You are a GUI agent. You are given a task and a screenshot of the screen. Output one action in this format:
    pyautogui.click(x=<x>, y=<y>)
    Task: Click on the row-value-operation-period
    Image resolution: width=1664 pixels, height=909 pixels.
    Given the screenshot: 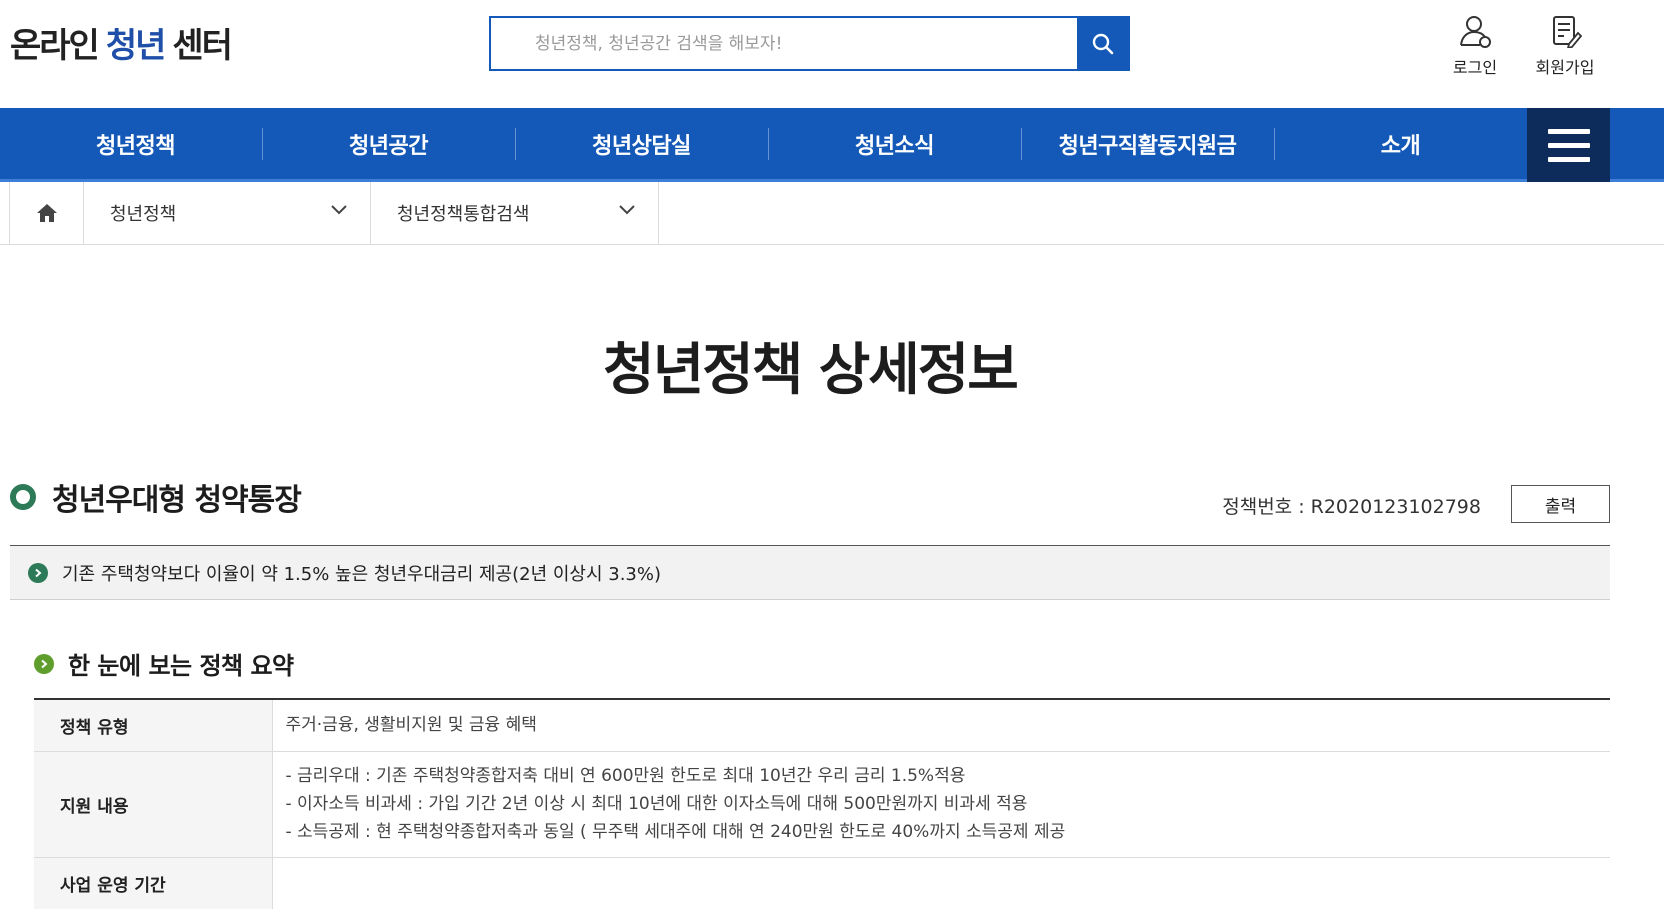 What is the action you would take?
    pyautogui.click(x=941, y=883)
    